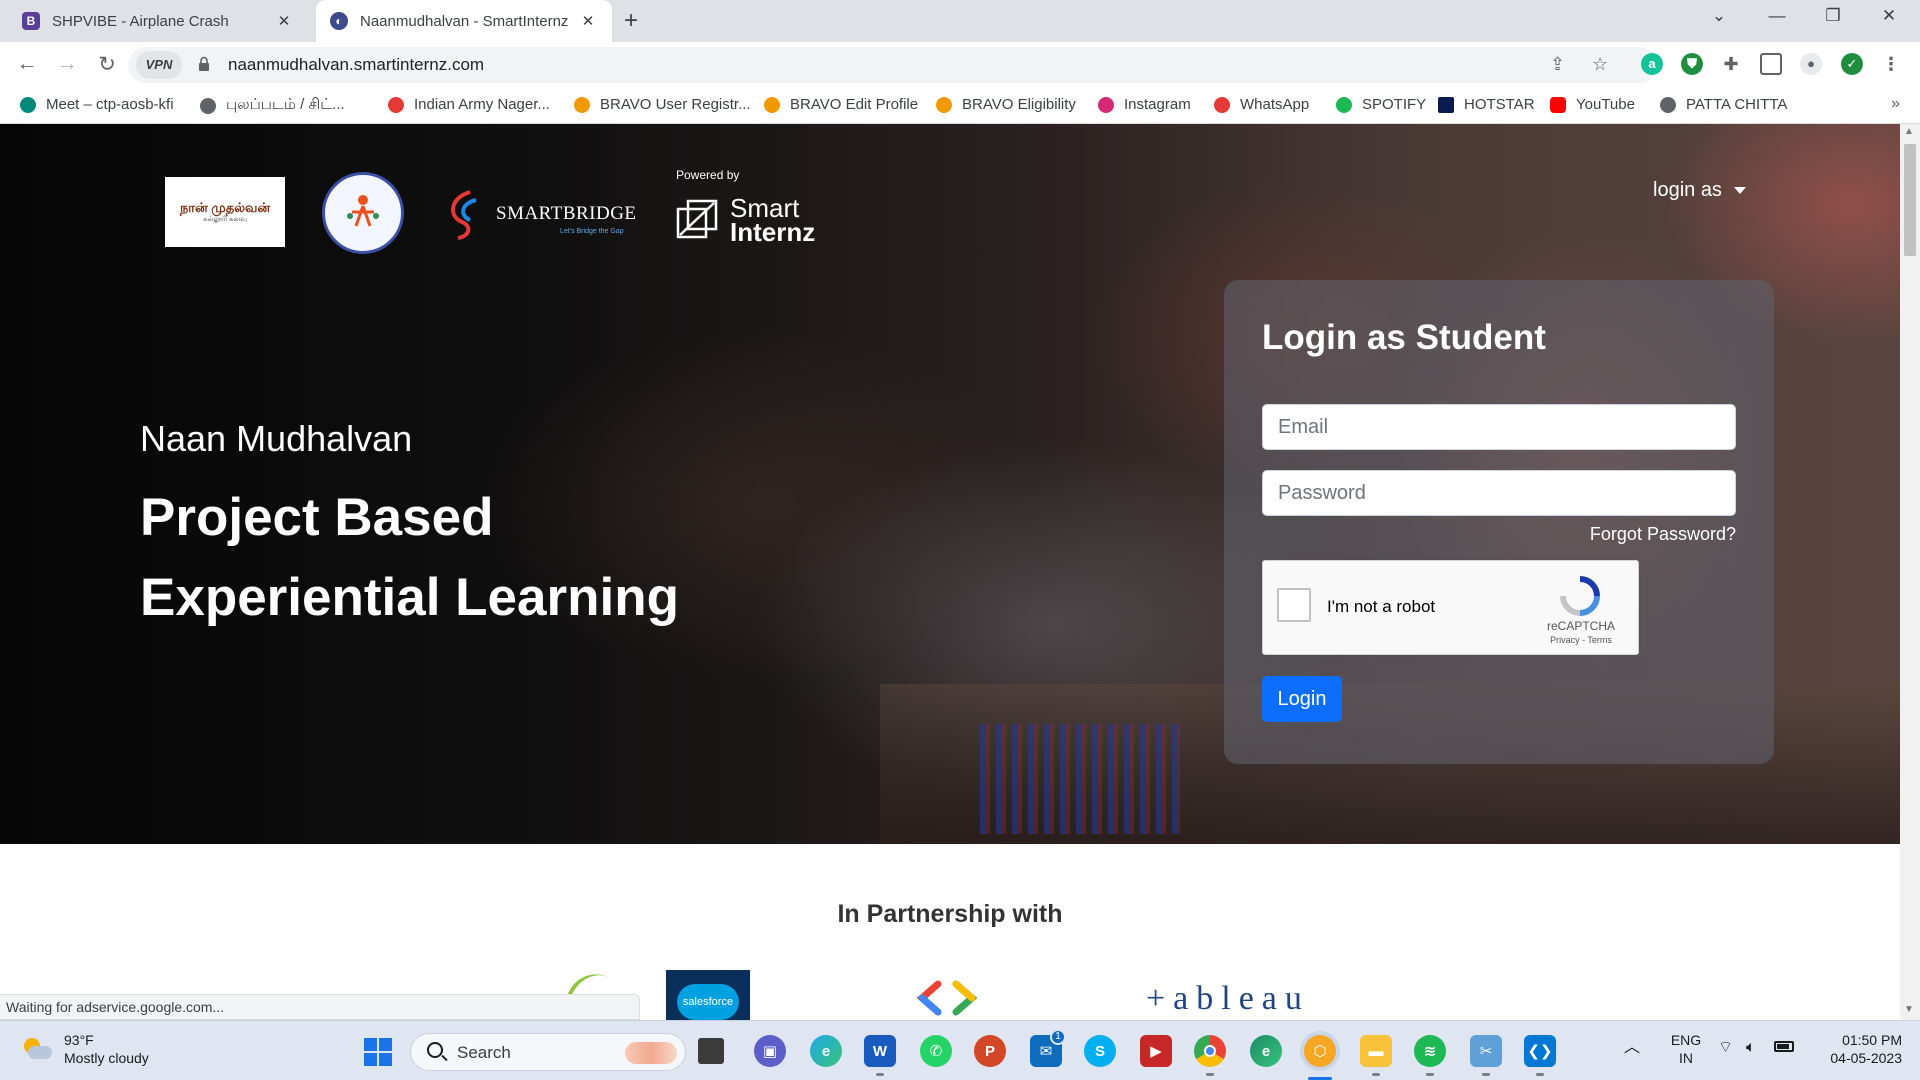  Describe the element at coordinates (1302, 699) in the screenshot. I see `login-button: Login` at that location.